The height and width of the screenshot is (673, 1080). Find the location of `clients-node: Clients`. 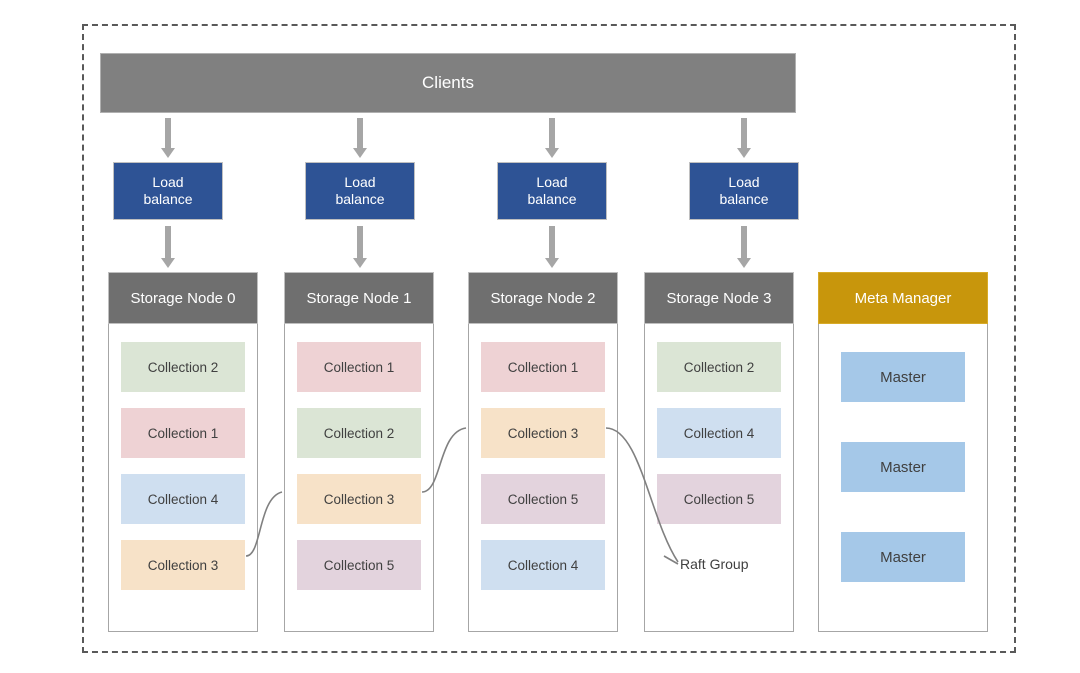

clients-node: Clients is located at coordinates (448, 83).